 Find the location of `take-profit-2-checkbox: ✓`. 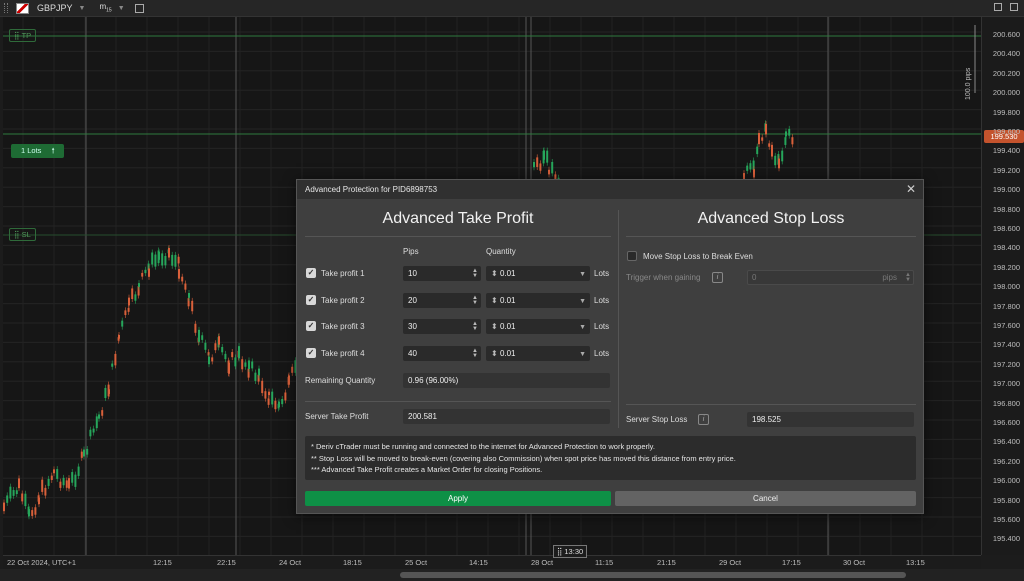

take-profit-2-checkbox: ✓ is located at coordinates (311, 299).